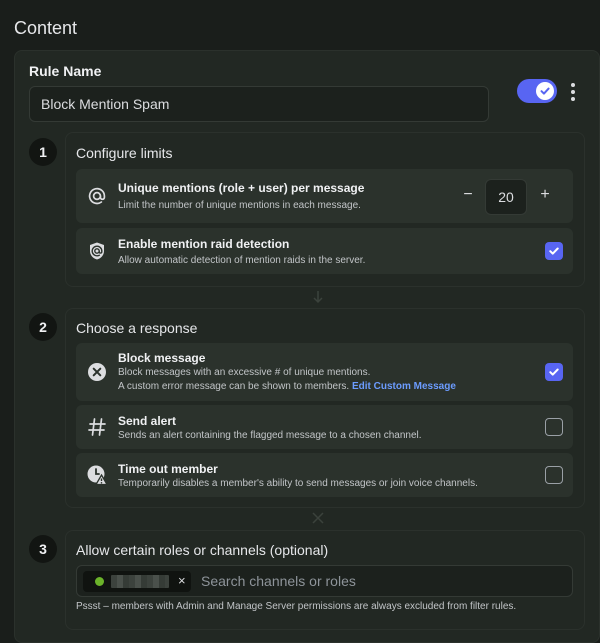 The image size is (600, 643). Describe the element at coordinates (162, 358) in the screenshot. I see `block-message-title: Block message` at that location.